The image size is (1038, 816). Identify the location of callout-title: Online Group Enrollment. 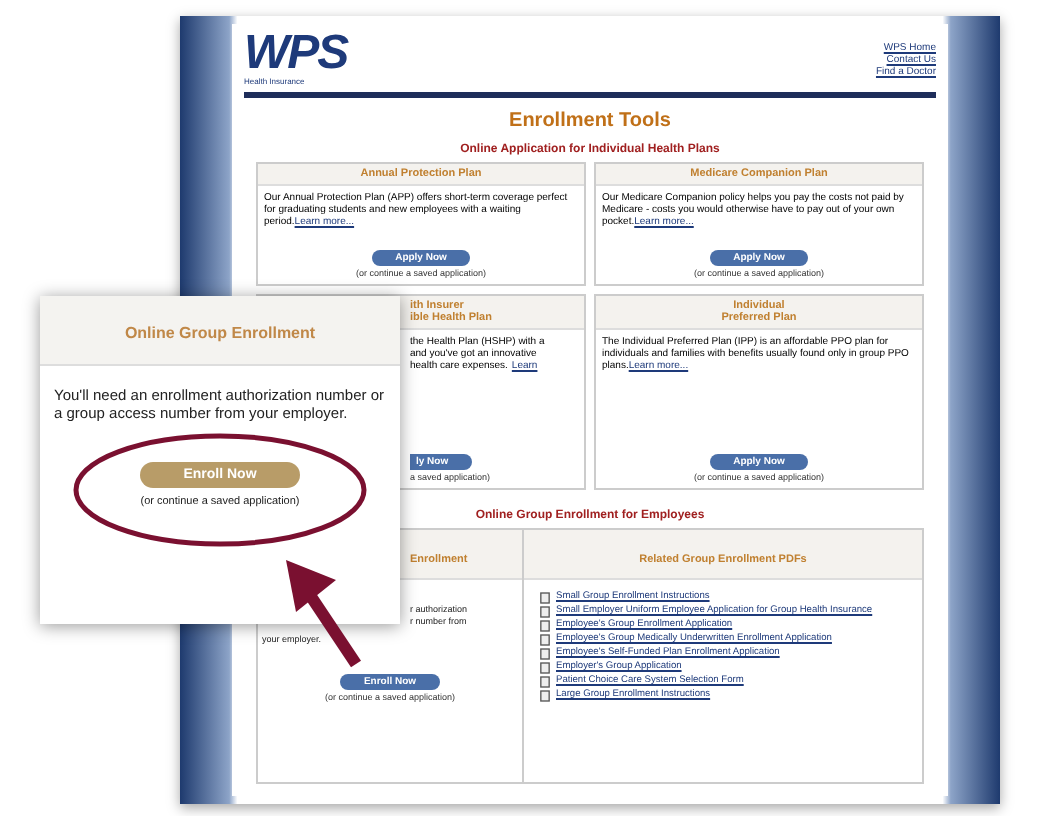
(220, 333).